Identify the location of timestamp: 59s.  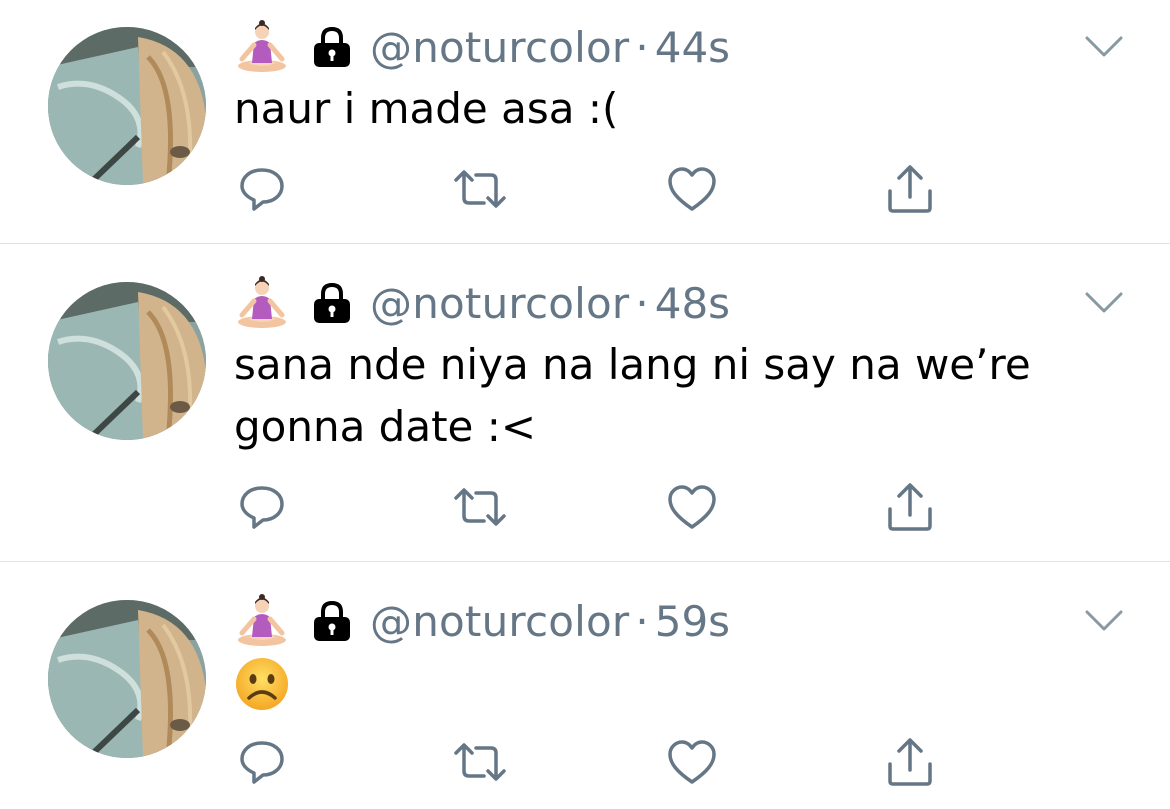
(692, 621).